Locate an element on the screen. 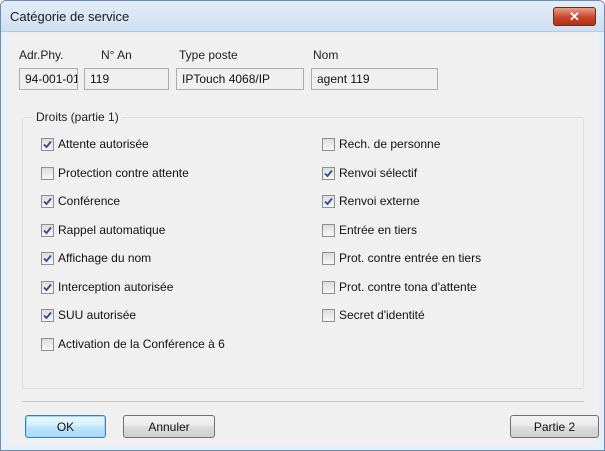 The image size is (605, 451). checkbox-prot-contre-entree-en-tiers: Prot. contre entrée en tiers is located at coordinates (401, 258).